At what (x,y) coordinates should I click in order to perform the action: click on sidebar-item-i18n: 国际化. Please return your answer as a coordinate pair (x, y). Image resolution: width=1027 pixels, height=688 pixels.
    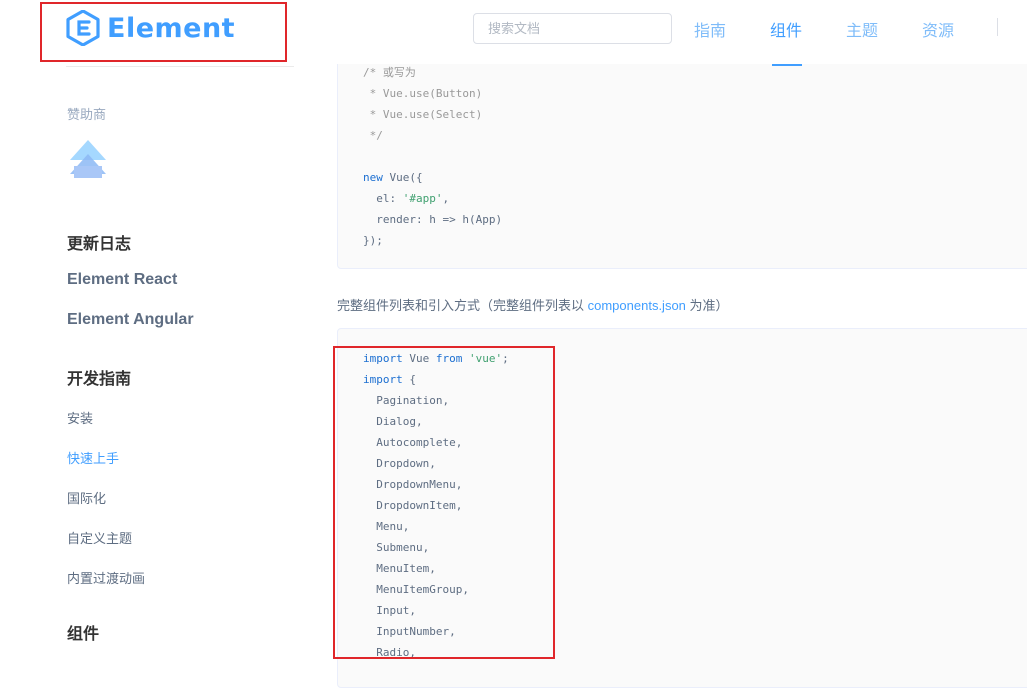
    Looking at the image, I should click on (86, 497).